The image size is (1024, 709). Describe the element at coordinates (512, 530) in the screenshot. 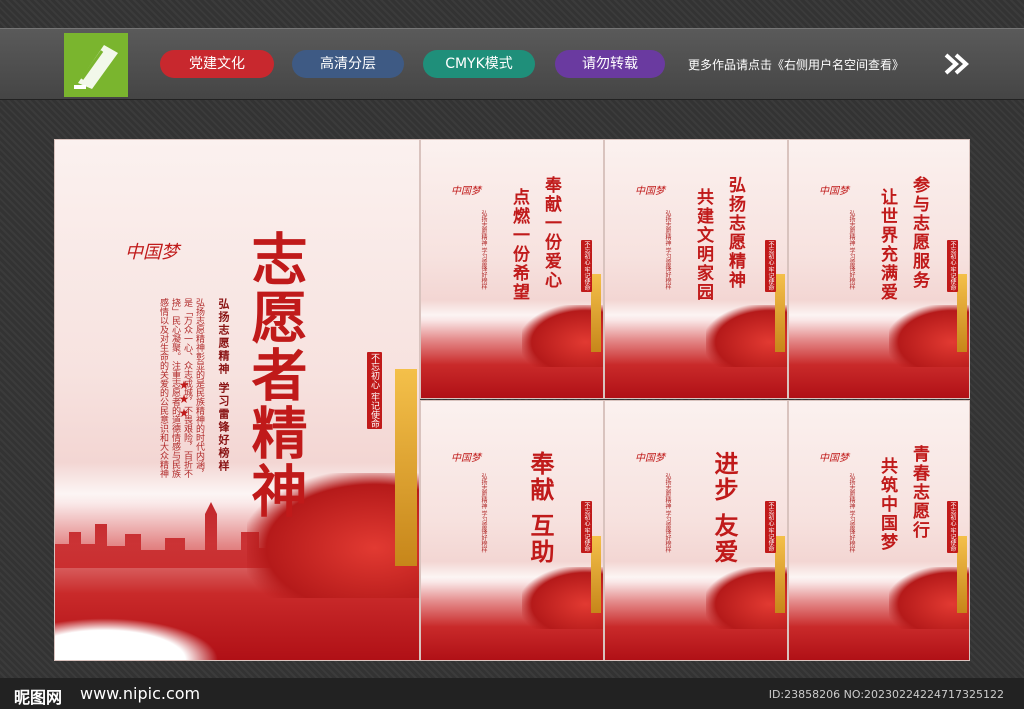

I see `poster-4: 中国梦 奉献 互助 弘扬志愿精神 学习雷锋好榜样 不忘初心 牢记使命` at that location.